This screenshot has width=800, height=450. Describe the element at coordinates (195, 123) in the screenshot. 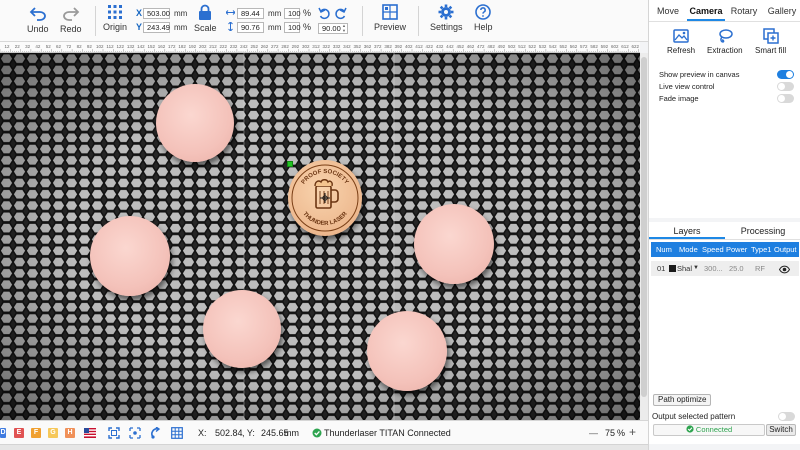

I see `pink-puck` at that location.